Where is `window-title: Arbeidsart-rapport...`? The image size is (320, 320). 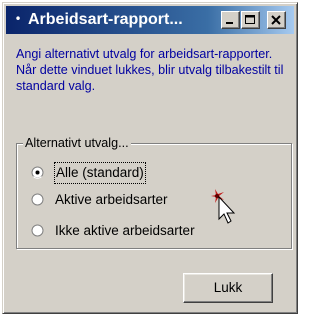
window-title: Arbeidsart-rapport... is located at coordinates (105, 19).